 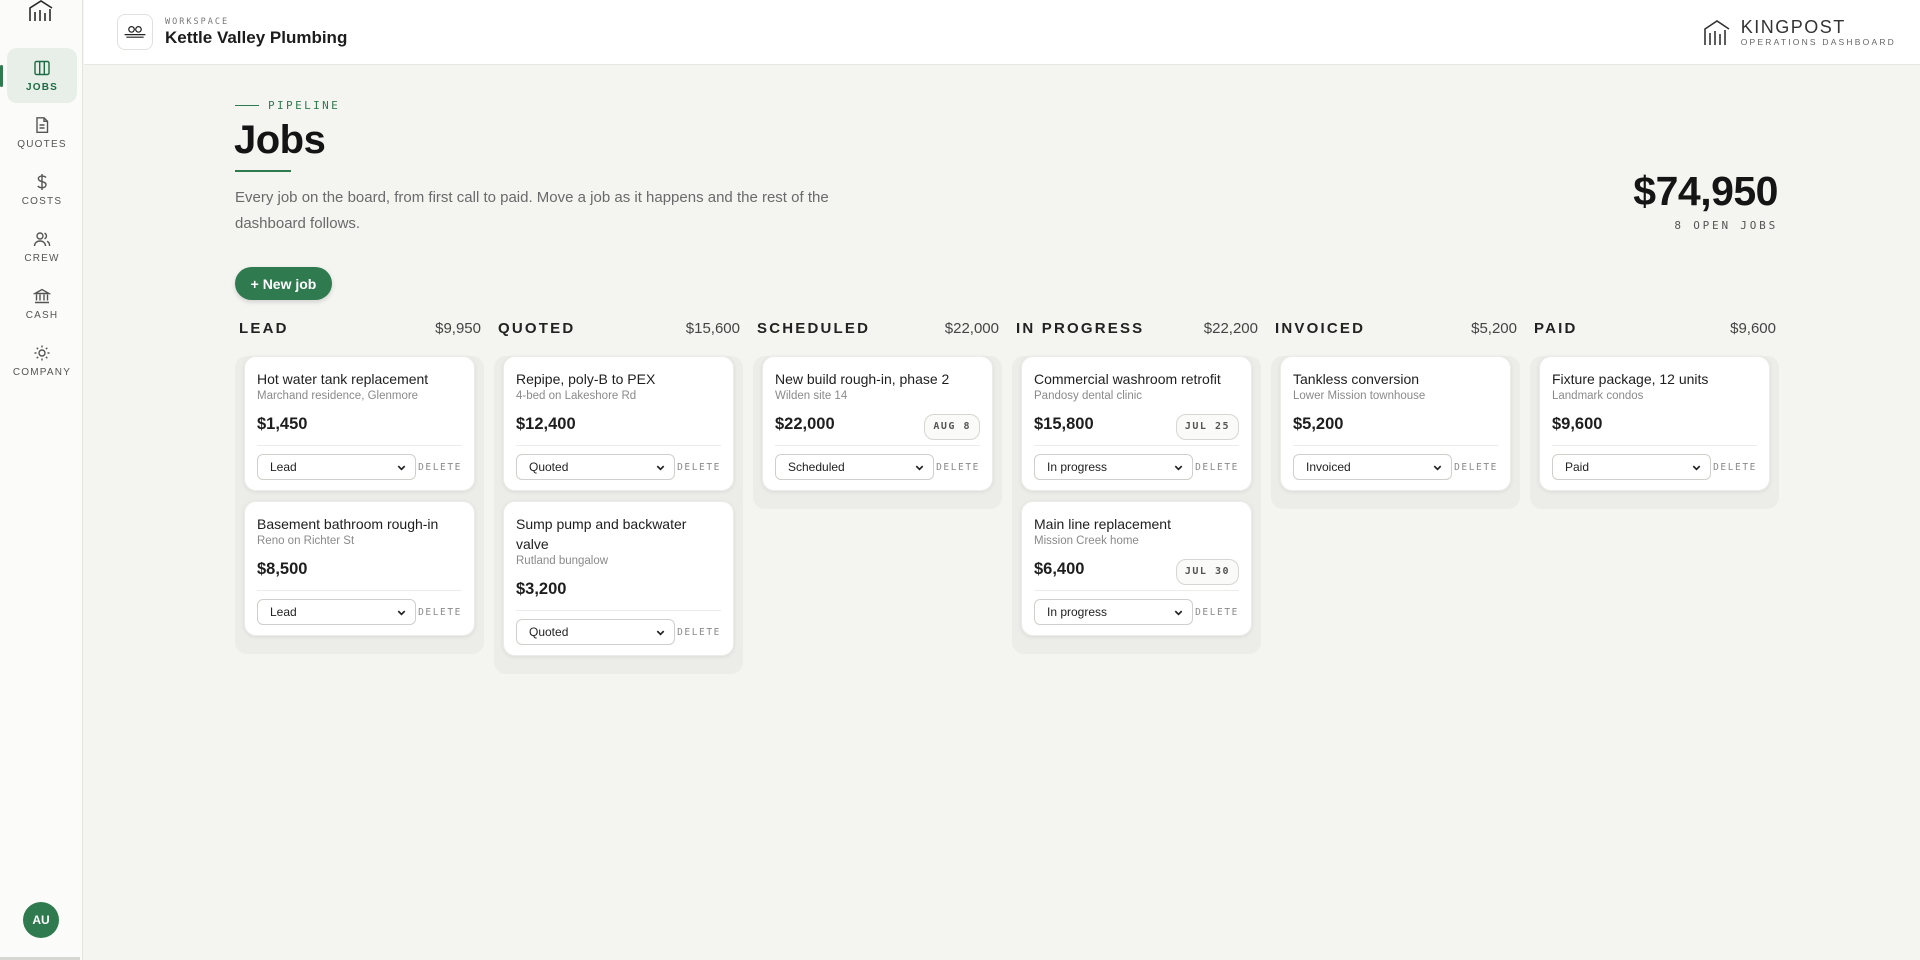 I want to click on job-amount: $15,800 JUL 25, so click(x=1136, y=427).